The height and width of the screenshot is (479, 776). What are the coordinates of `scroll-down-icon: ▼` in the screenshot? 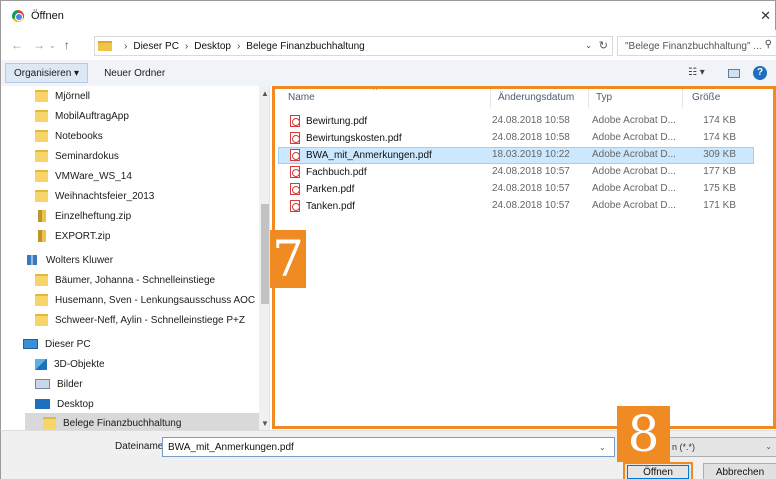 It's located at (265, 423).